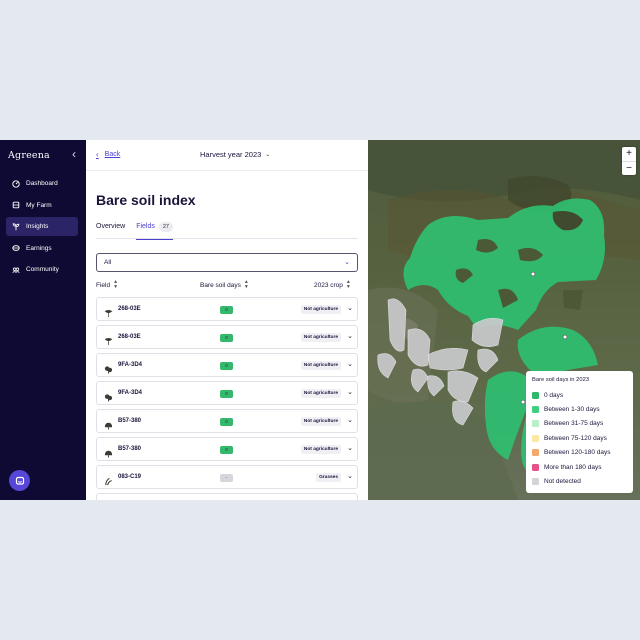  What do you see at coordinates (15, 183) in the screenshot?
I see `dashboard-icon` at bounding box center [15, 183].